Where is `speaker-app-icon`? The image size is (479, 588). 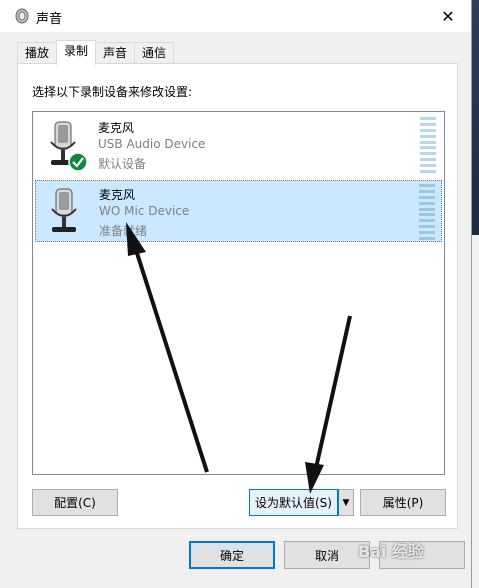
speaker-app-icon is located at coordinates (22, 16).